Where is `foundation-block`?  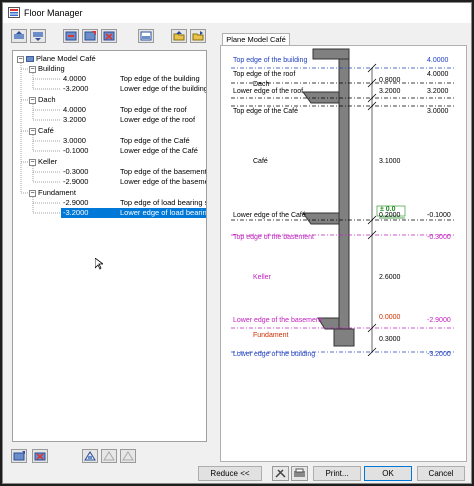 foundation-block is located at coordinates (344, 337).